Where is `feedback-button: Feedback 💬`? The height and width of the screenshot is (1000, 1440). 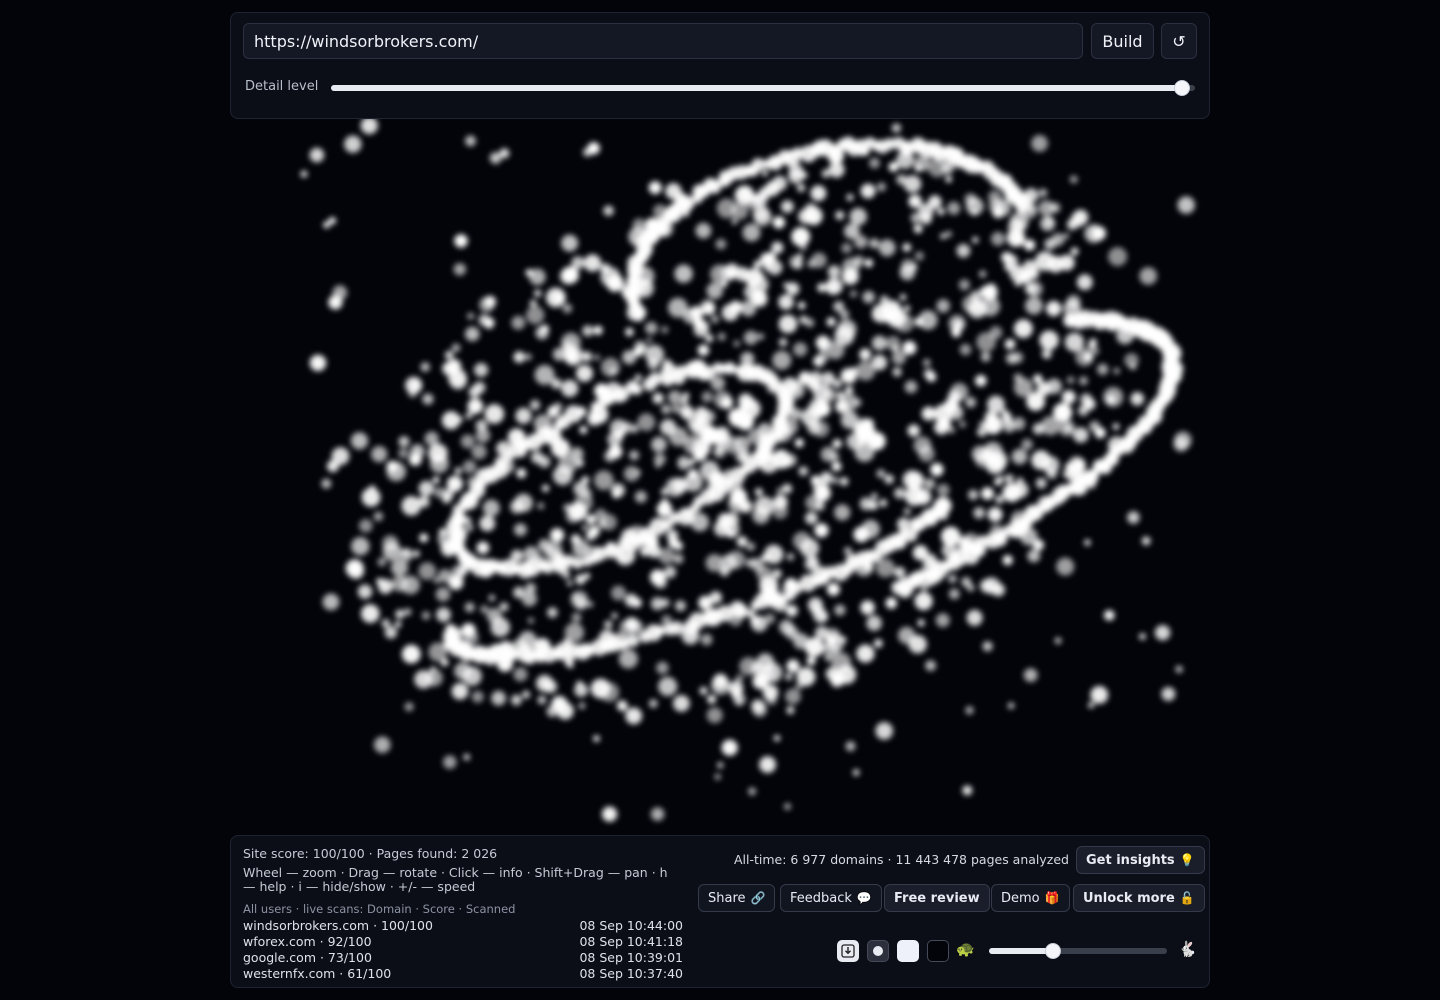 feedback-button: Feedback 💬 is located at coordinates (831, 898).